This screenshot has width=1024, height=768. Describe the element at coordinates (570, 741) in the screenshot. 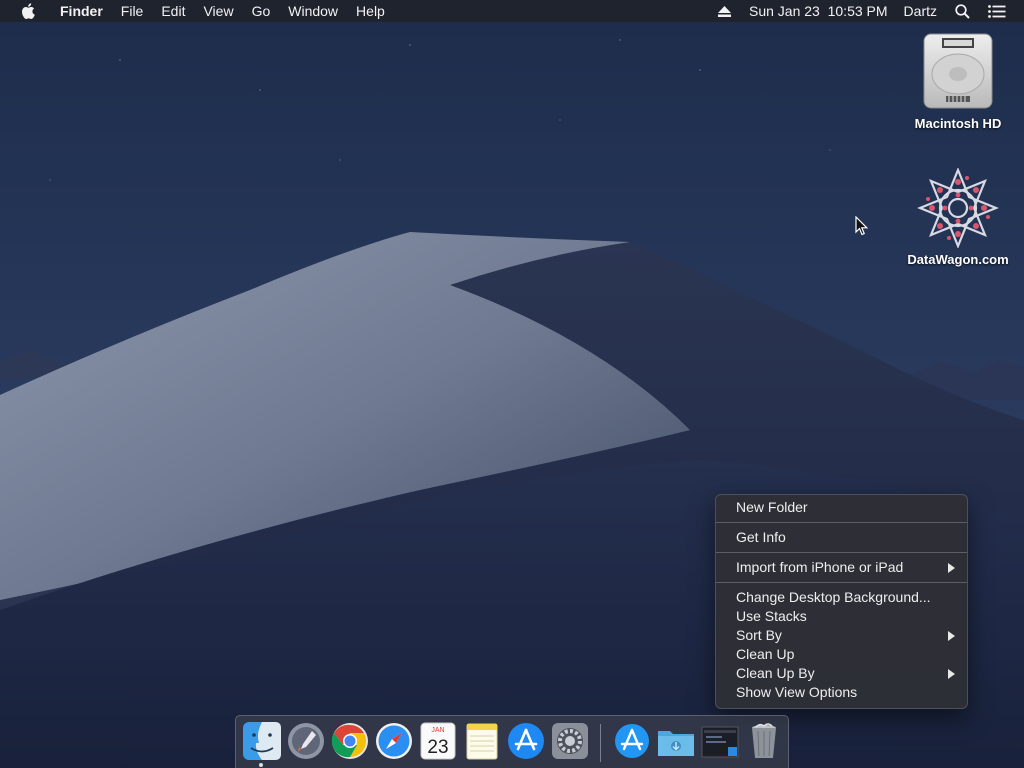

I see `system-preferences-icon` at that location.